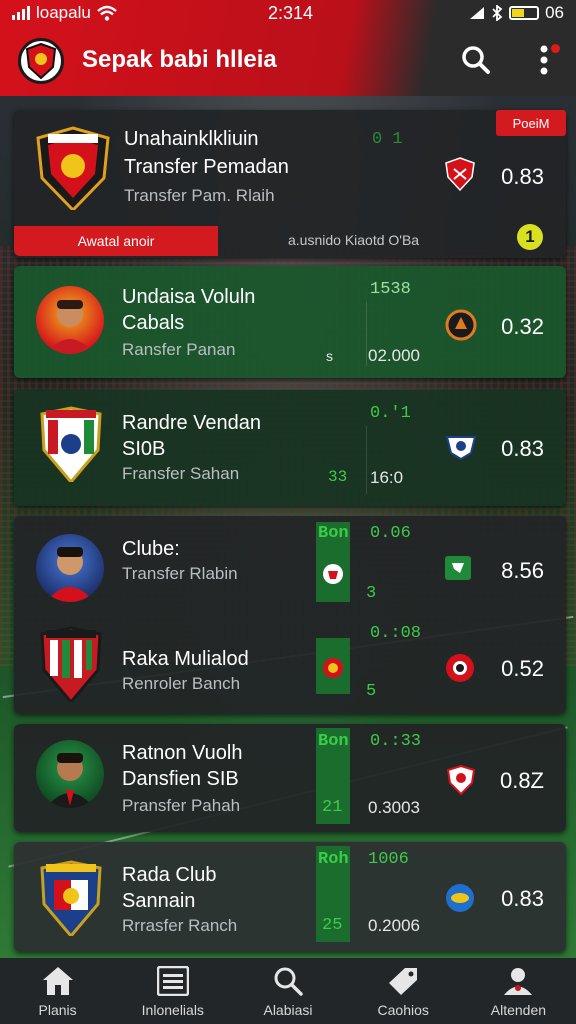  I want to click on nav-label: Alabiasi, so click(288, 1010).